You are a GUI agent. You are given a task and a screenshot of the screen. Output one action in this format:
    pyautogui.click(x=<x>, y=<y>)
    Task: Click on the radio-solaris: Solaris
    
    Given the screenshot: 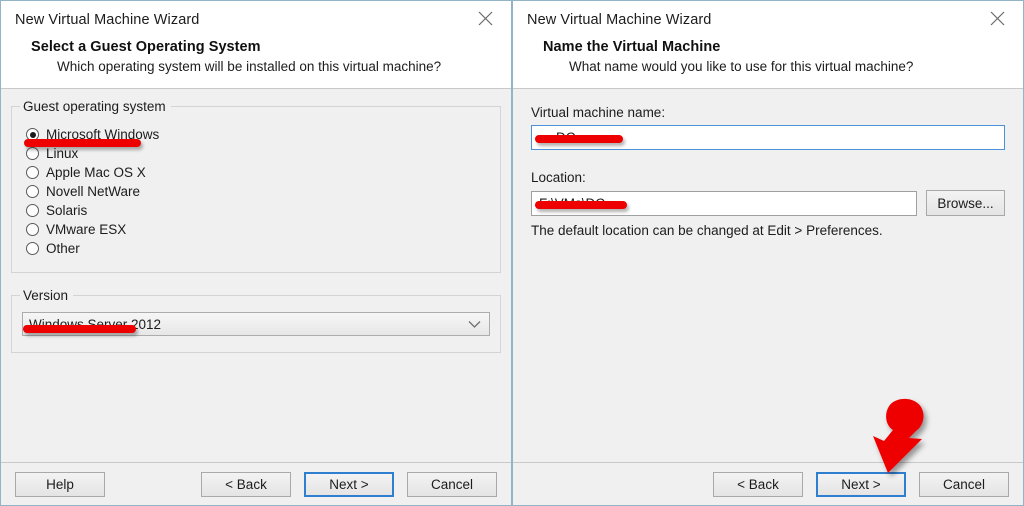 What is the action you would take?
    pyautogui.click(x=258, y=210)
    